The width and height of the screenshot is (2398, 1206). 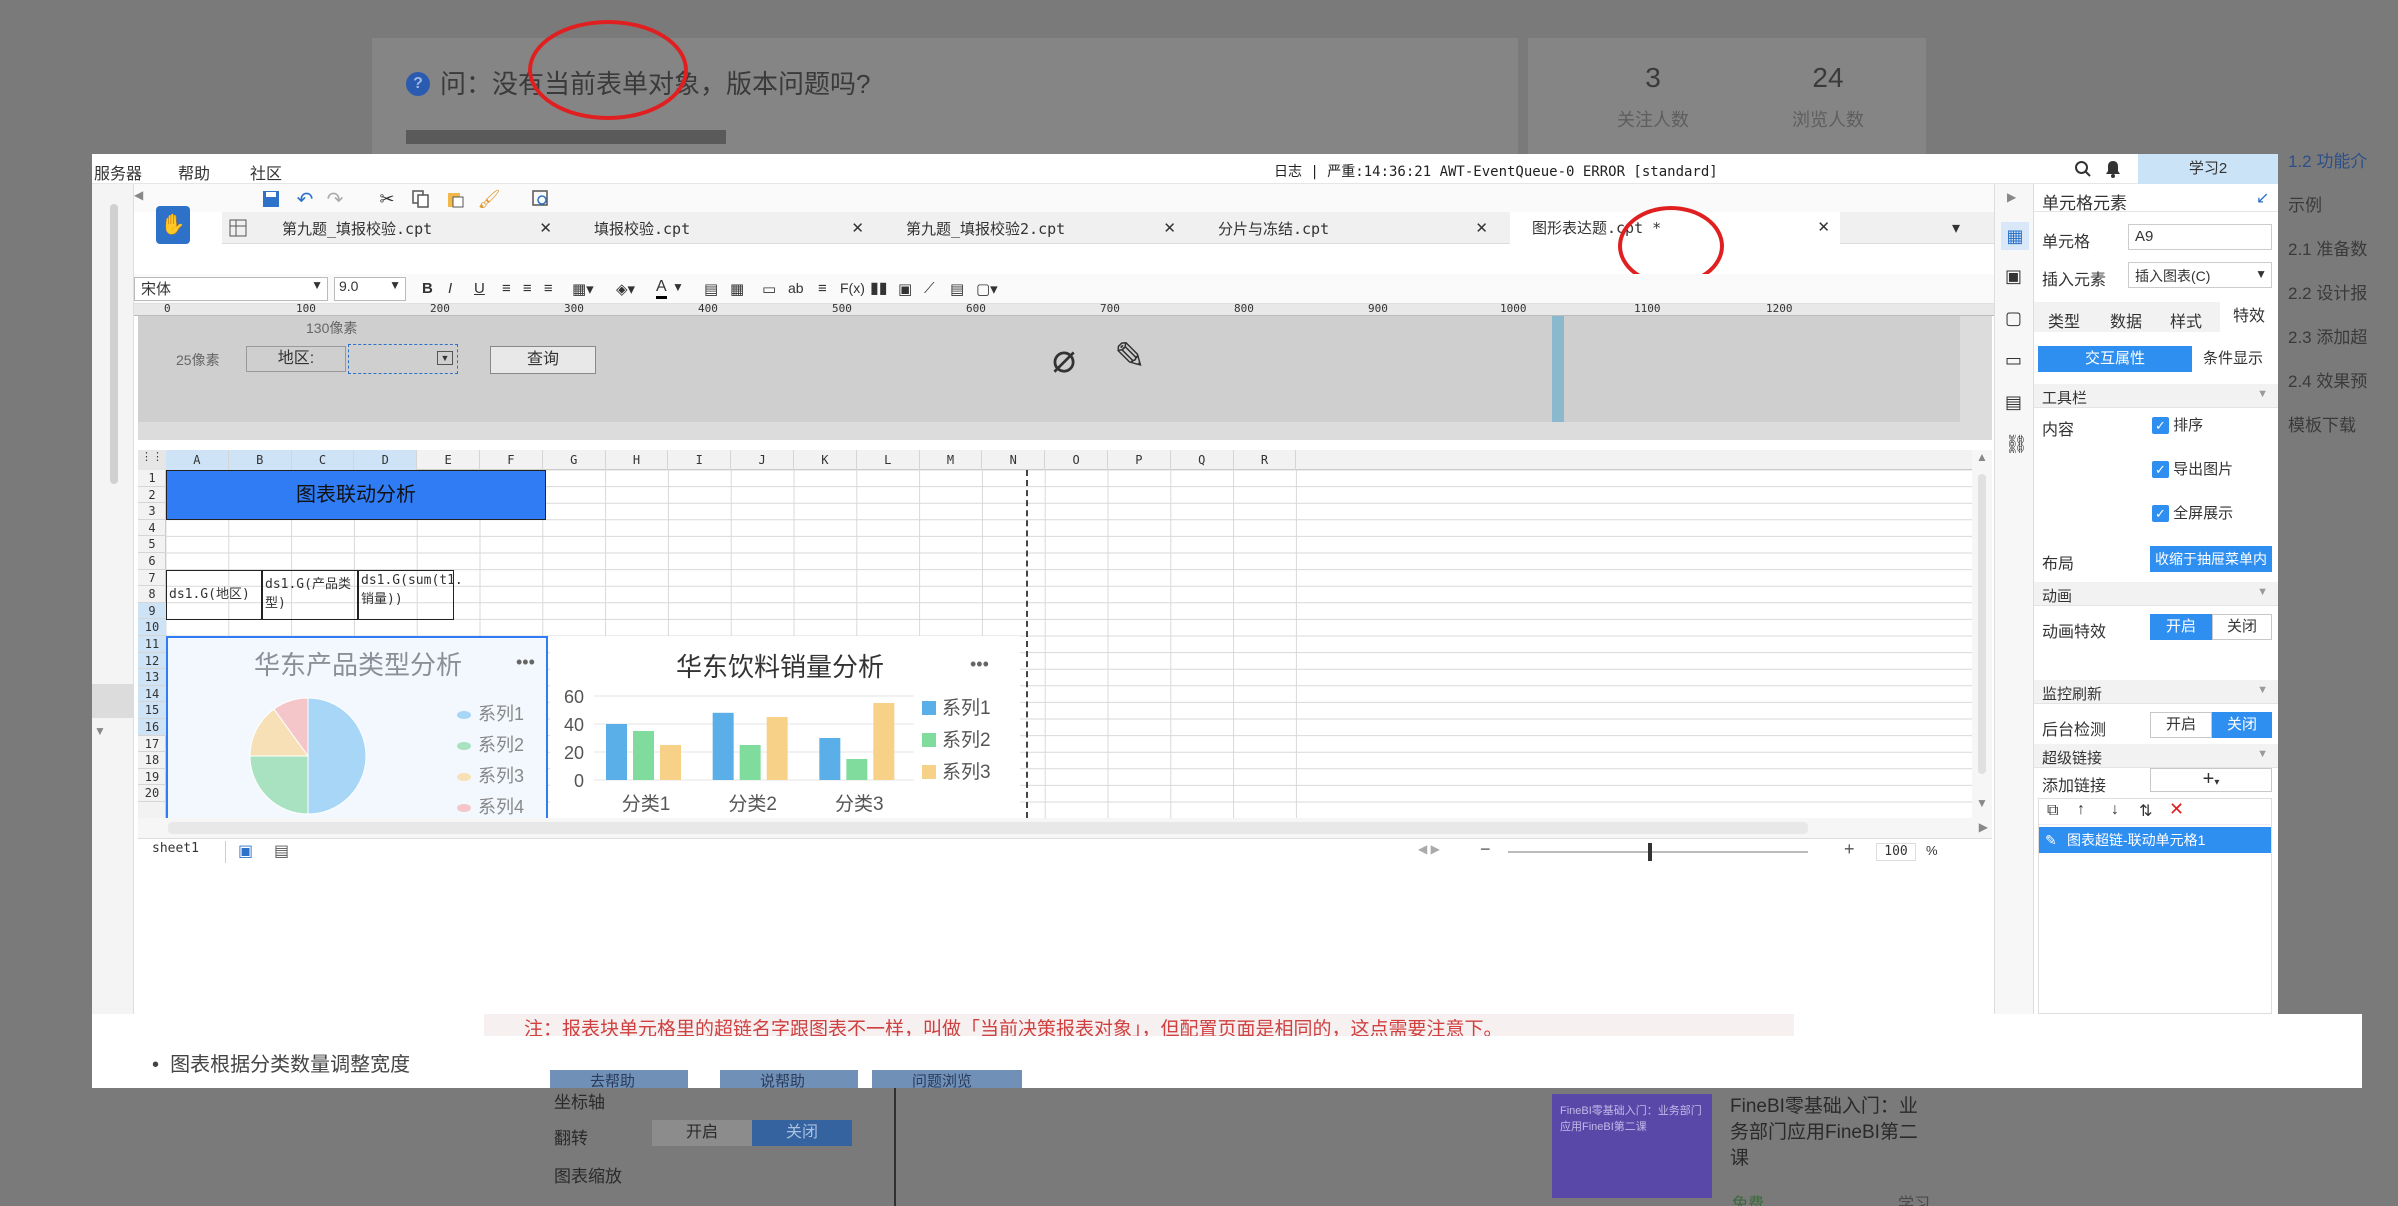 I want to click on column-header: R, so click(x=1265, y=460).